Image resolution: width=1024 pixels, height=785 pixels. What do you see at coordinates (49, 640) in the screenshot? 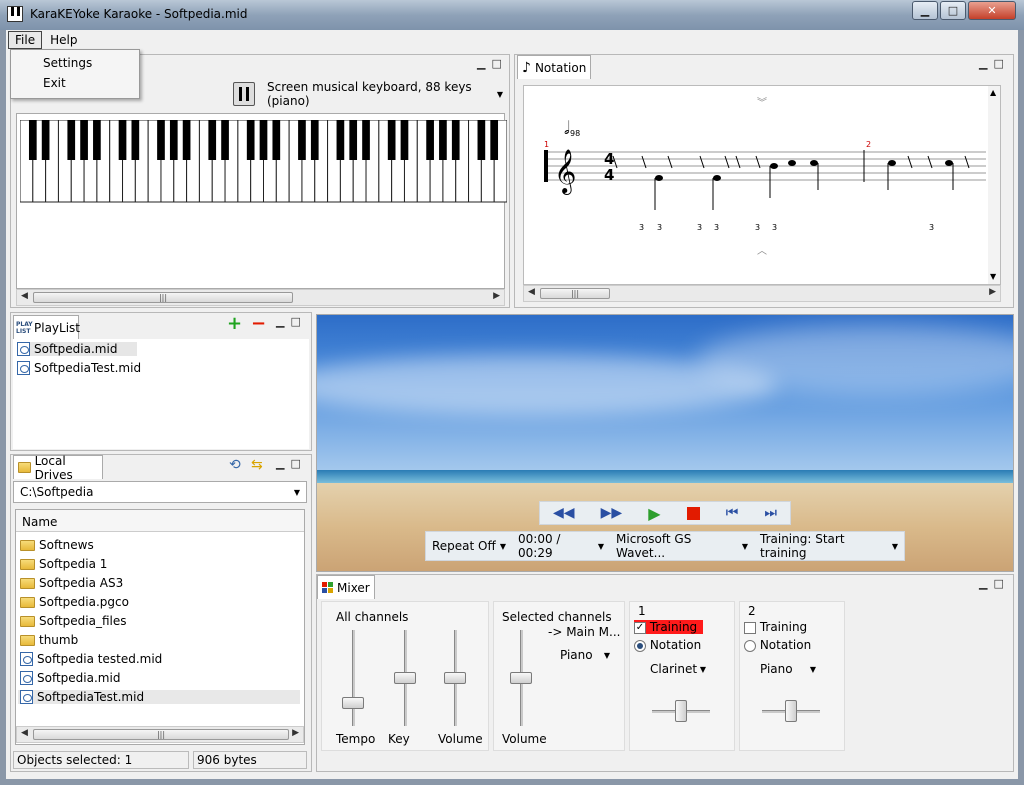
I see `file-row: thumb` at bounding box center [49, 640].